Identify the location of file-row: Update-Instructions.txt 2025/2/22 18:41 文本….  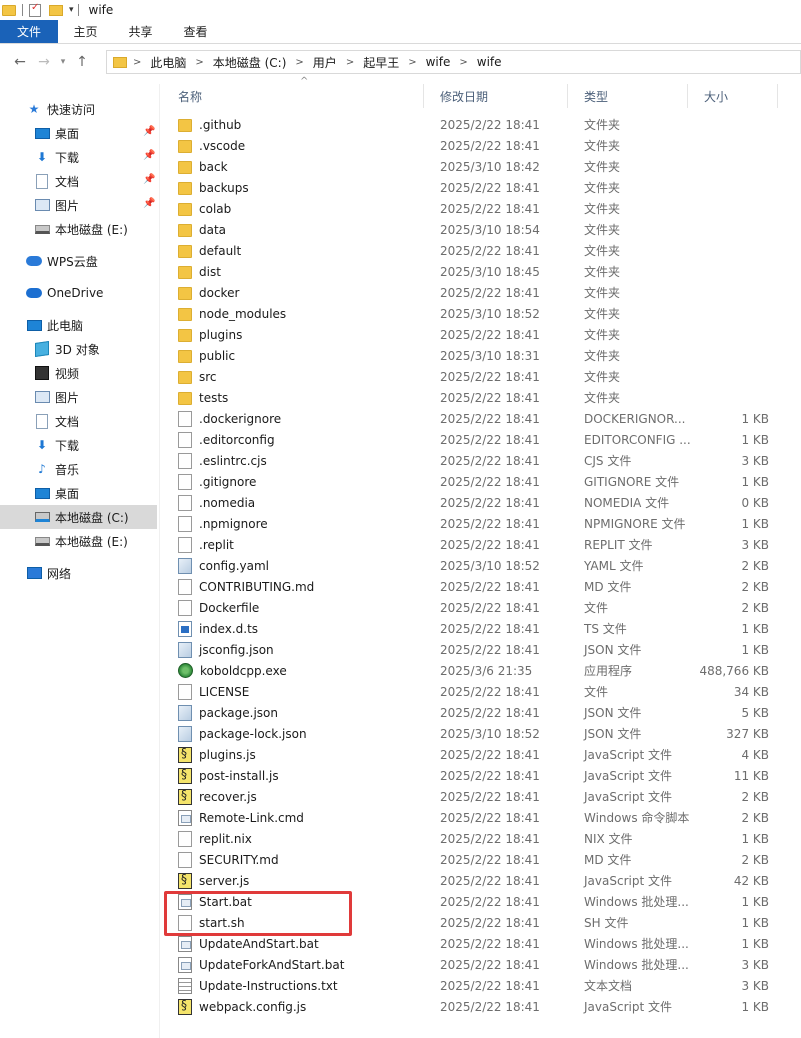
(481, 985).